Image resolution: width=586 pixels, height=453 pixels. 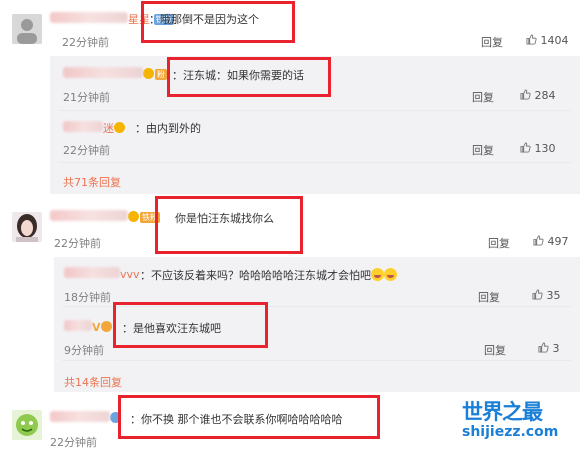 I want to click on like-button: 35, so click(x=546, y=295).